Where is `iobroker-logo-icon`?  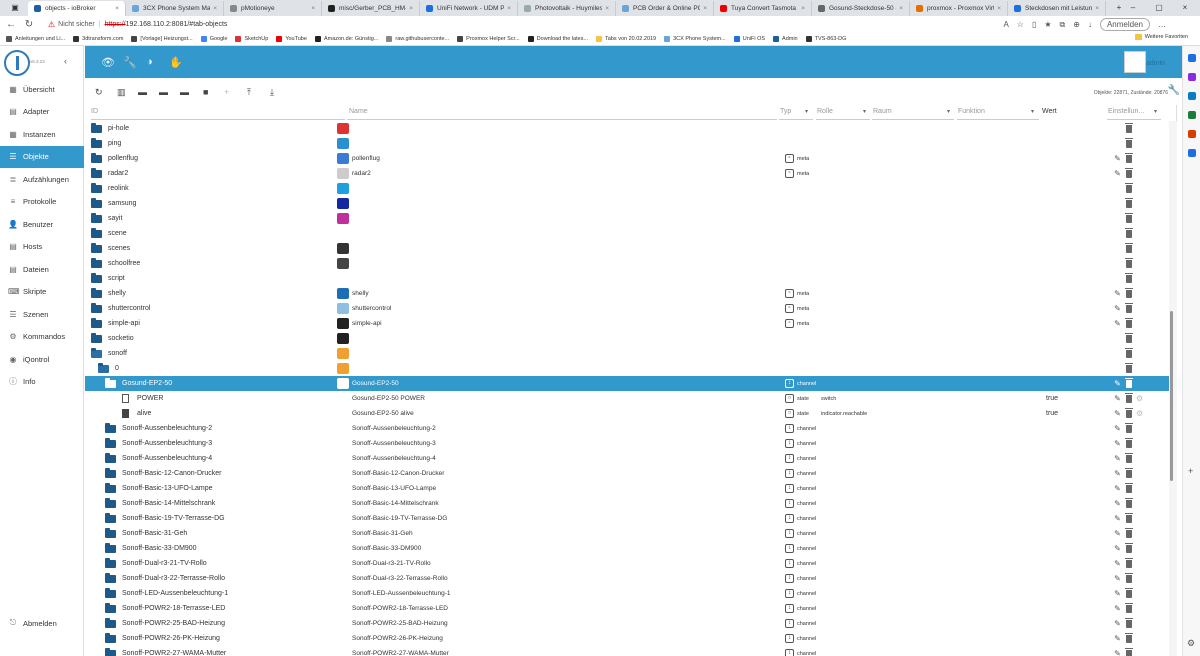 iobroker-logo-icon is located at coordinates (17, 63).